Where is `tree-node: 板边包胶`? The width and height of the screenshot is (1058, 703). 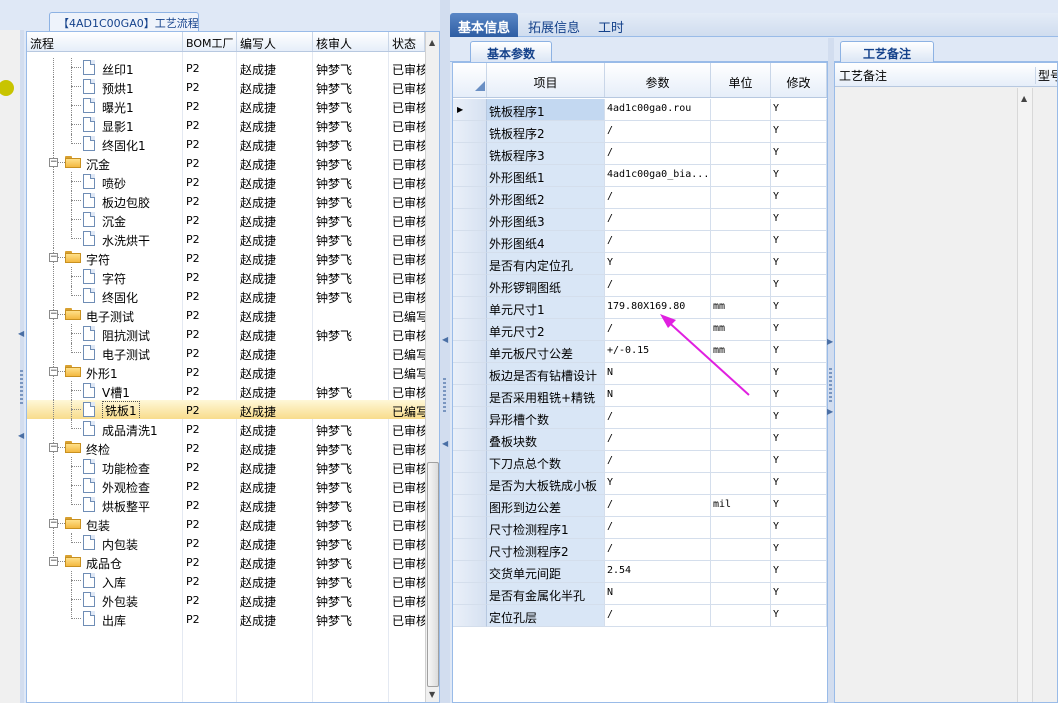 tree-node: 板边包胶 is located at coordinates (105, 200).